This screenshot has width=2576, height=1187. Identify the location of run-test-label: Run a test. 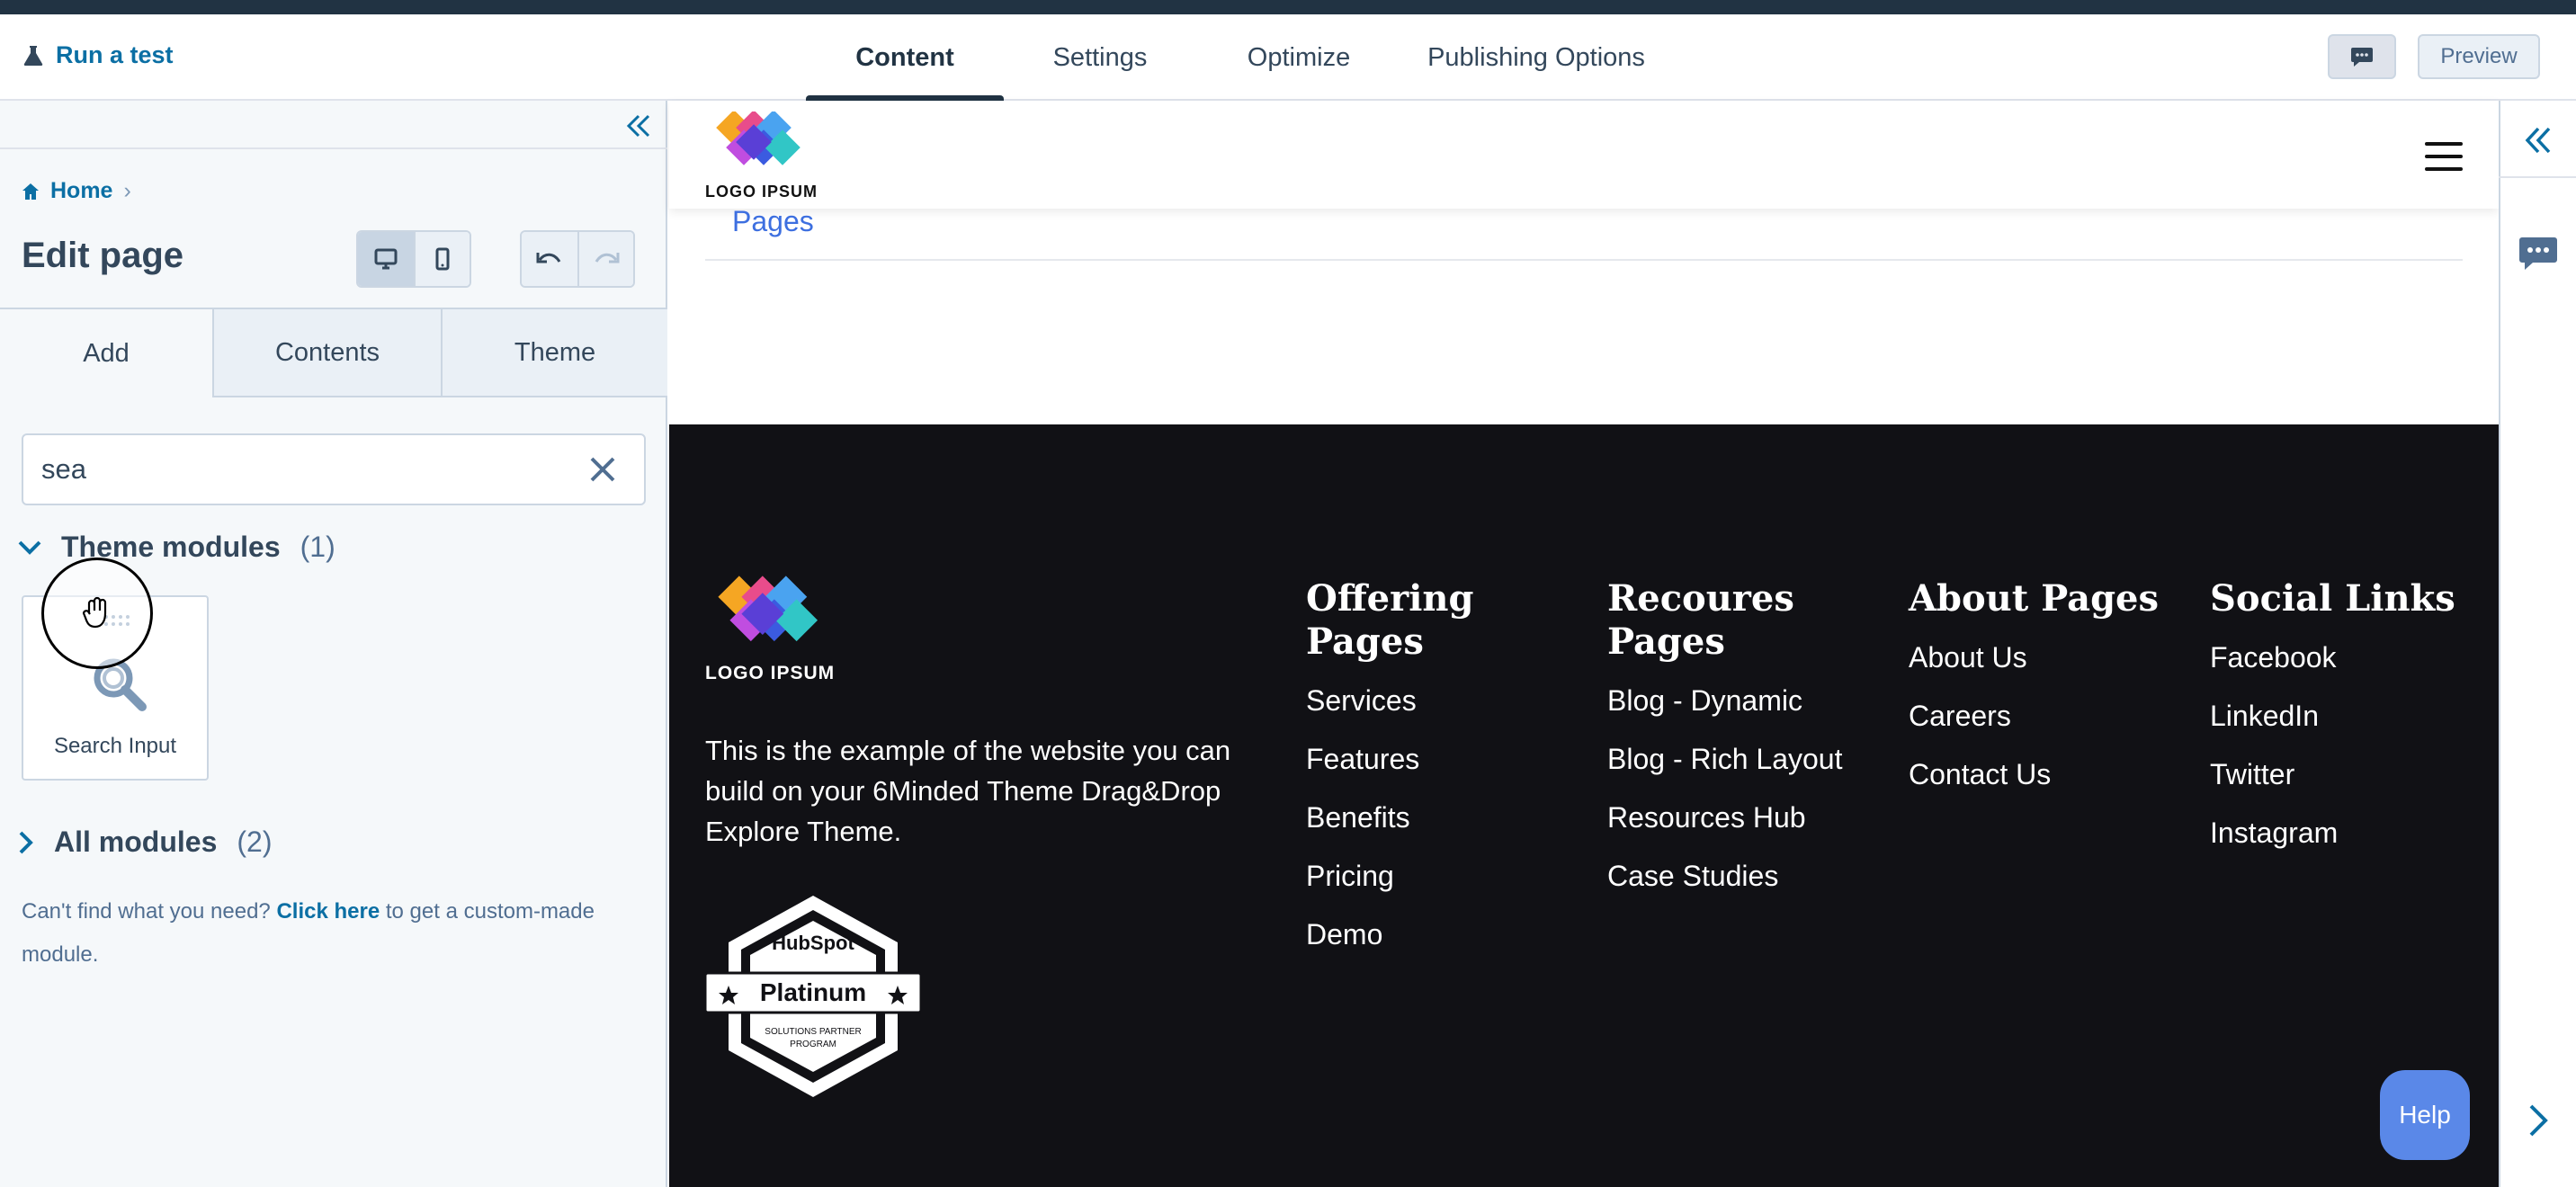
(115, 54).